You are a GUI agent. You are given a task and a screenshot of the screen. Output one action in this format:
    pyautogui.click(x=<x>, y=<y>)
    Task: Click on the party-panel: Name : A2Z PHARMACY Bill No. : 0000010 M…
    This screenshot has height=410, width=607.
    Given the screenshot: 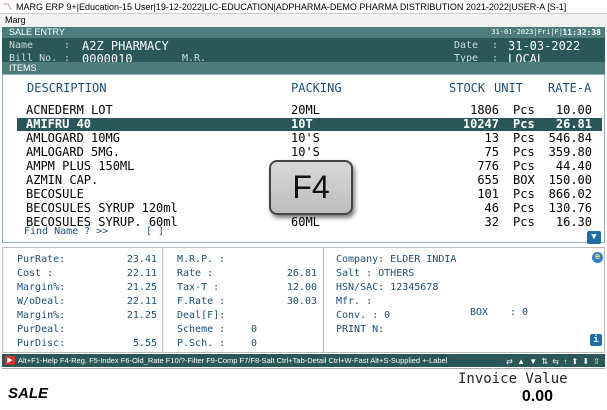 What is the action you would take?
    pyautogui.click(x=303, y=50)
    